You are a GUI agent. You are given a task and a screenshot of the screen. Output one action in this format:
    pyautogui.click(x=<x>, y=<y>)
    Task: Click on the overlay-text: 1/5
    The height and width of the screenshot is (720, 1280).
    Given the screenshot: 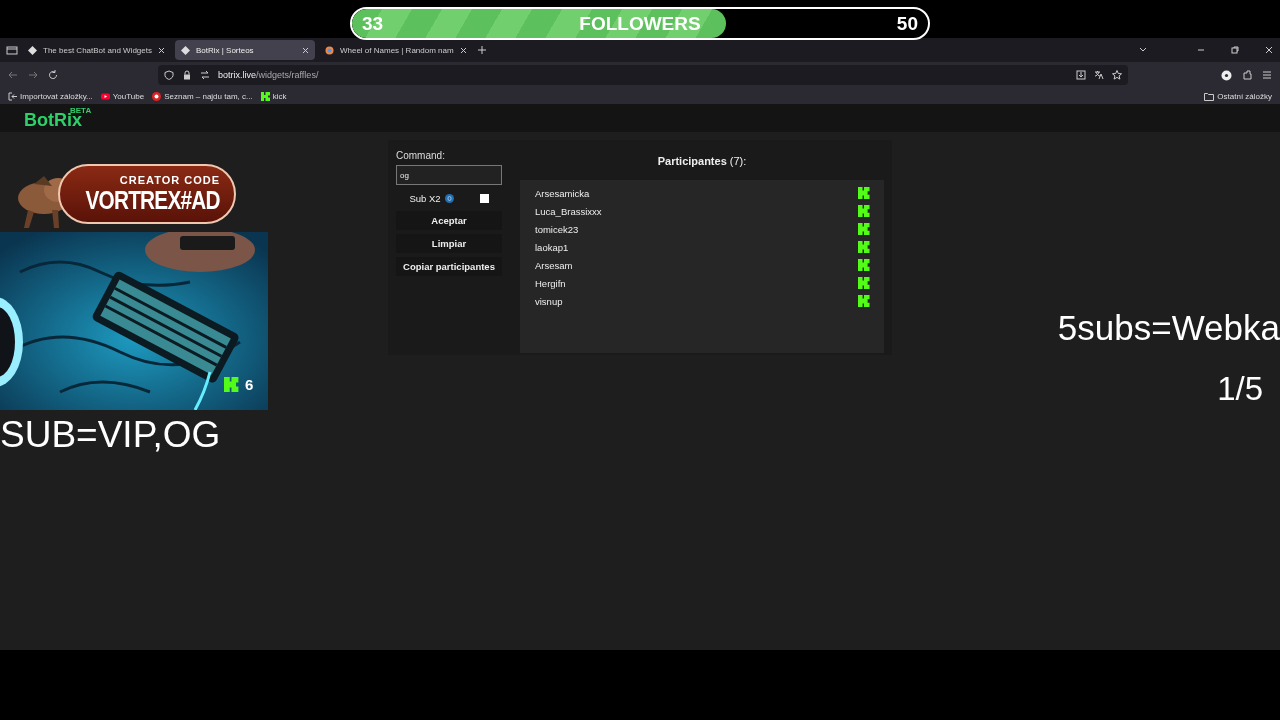 What is the action you would take?
    pyautogui.click(x=1240, y=389)
    